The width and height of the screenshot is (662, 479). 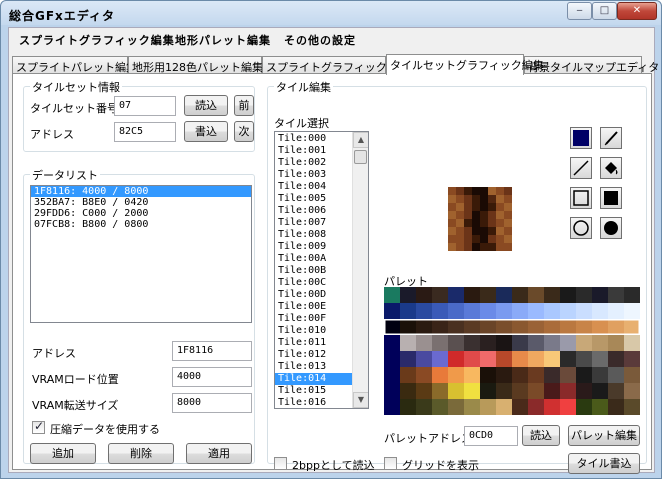 I want to click on rectangle-outline-icon, so click(x=581, y=198).